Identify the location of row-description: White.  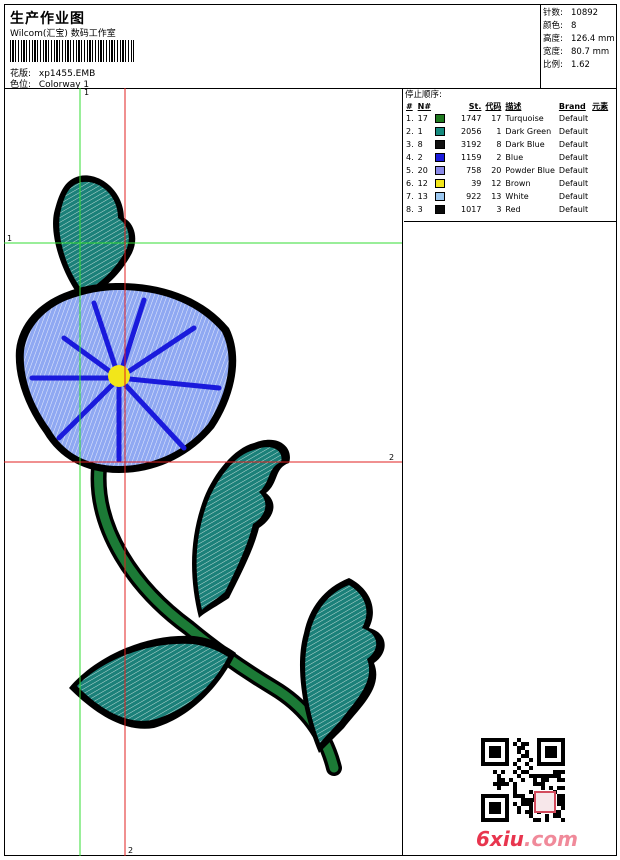
(517, 196).